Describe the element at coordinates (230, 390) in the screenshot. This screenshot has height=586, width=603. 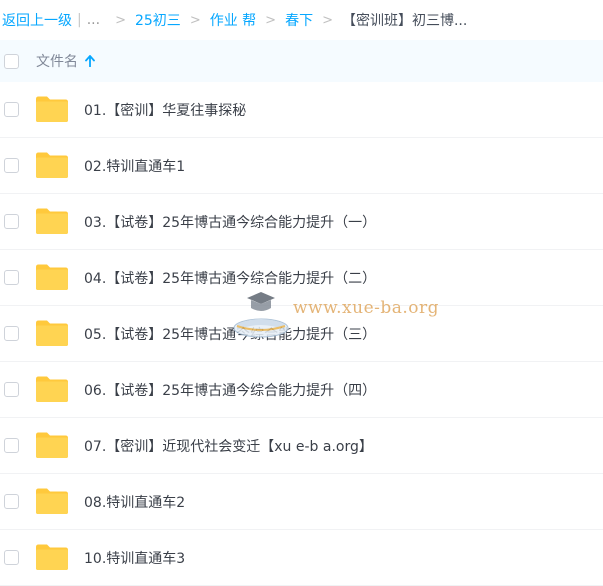
I see `file-name: 06.【试卷】25年博古通今综合能力提升（四）` at that location.